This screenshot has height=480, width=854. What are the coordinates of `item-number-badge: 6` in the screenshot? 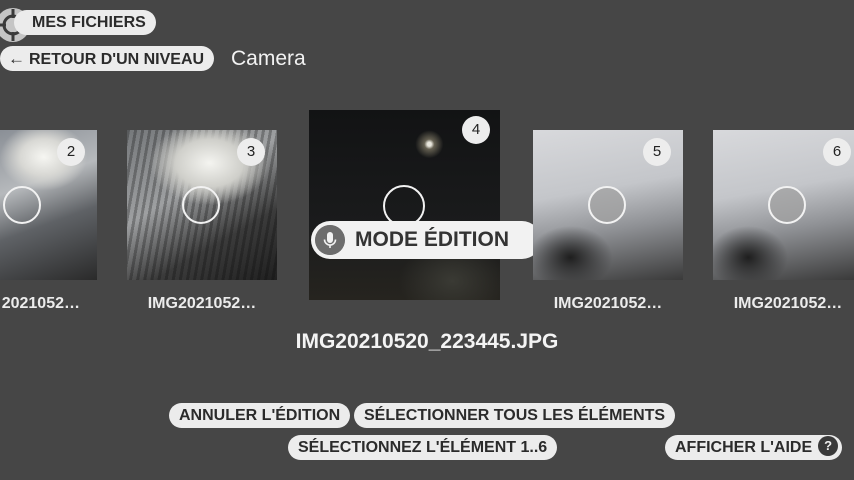 It's located at (837, 152).